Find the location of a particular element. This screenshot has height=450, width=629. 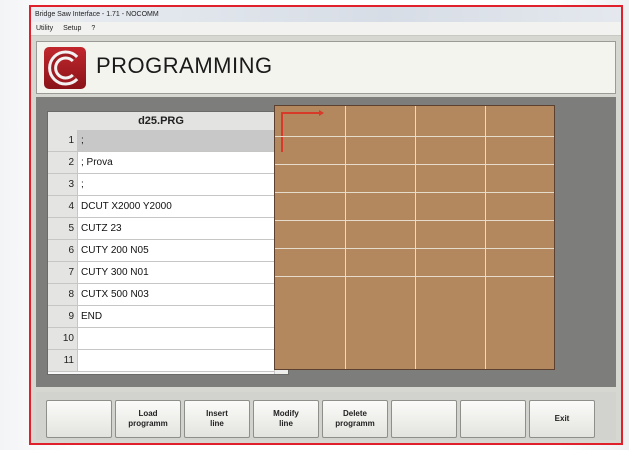

program-line: 2; Prova is located at coordinates (161, 163).